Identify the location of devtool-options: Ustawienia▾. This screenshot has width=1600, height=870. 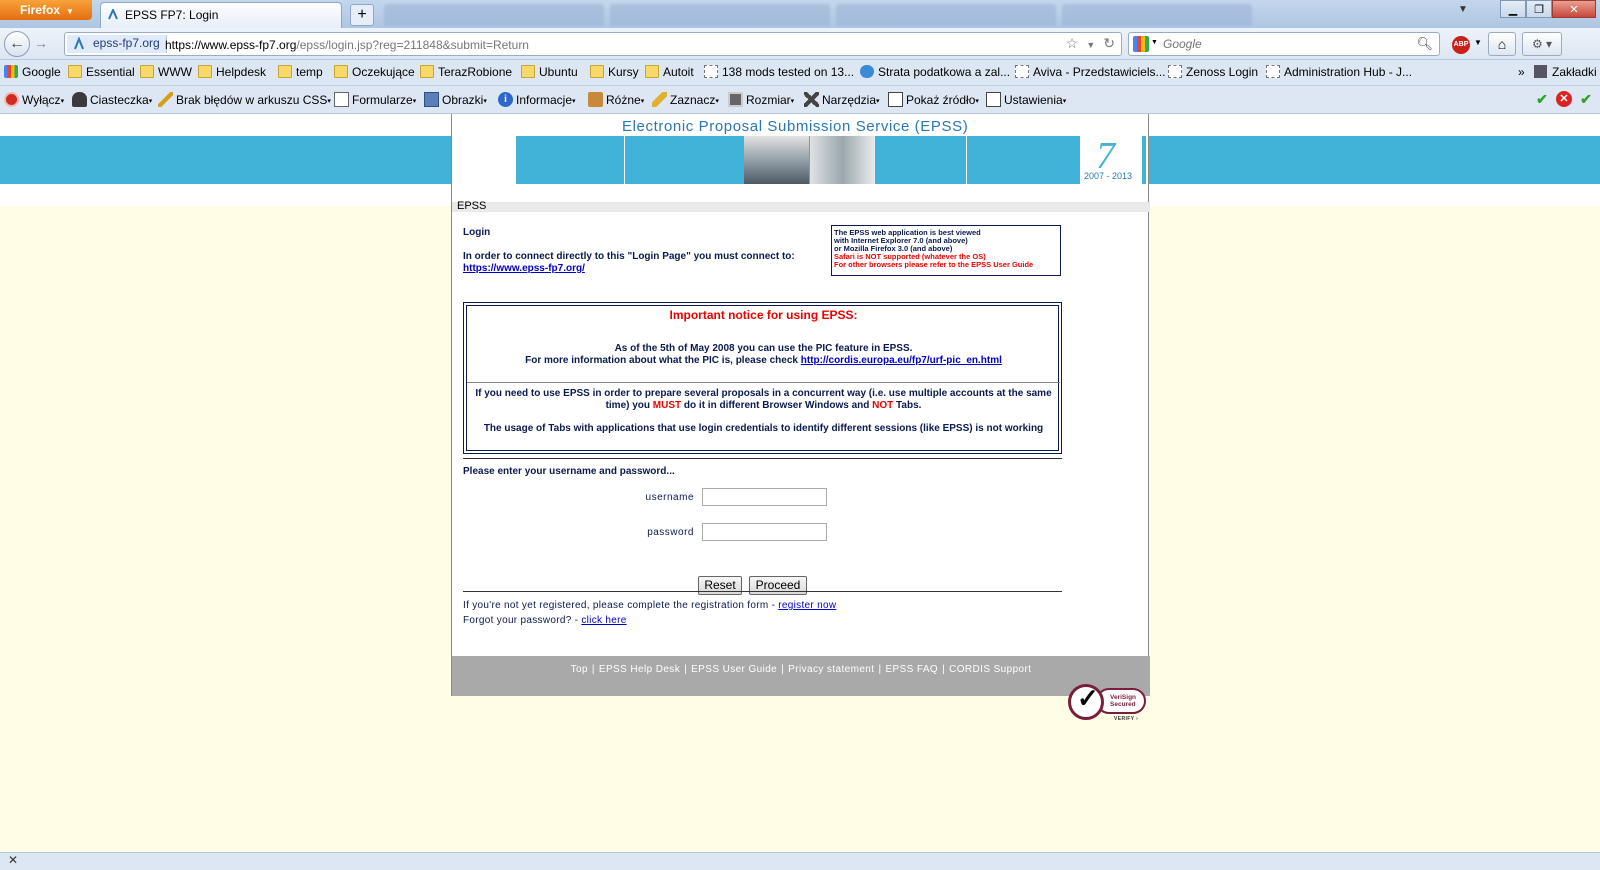
(1026, 99).